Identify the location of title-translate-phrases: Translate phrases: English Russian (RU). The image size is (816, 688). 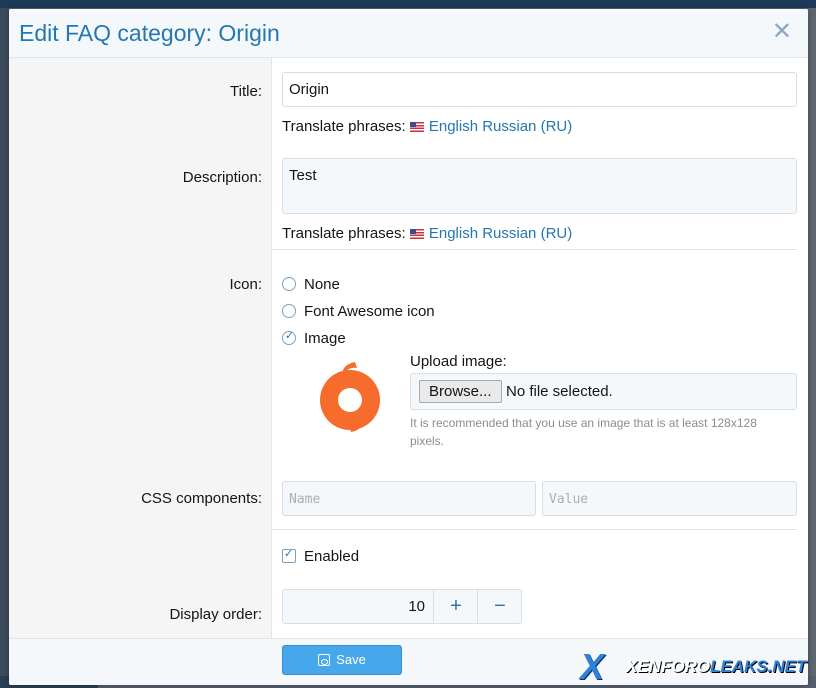
(427, 126).